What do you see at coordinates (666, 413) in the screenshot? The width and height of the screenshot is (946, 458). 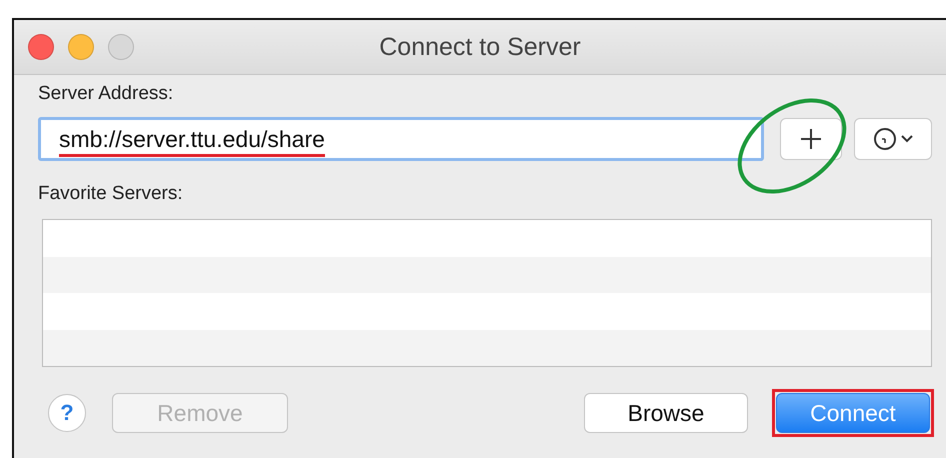 I see `push-button: Browse` at bounding box center [666, 413].